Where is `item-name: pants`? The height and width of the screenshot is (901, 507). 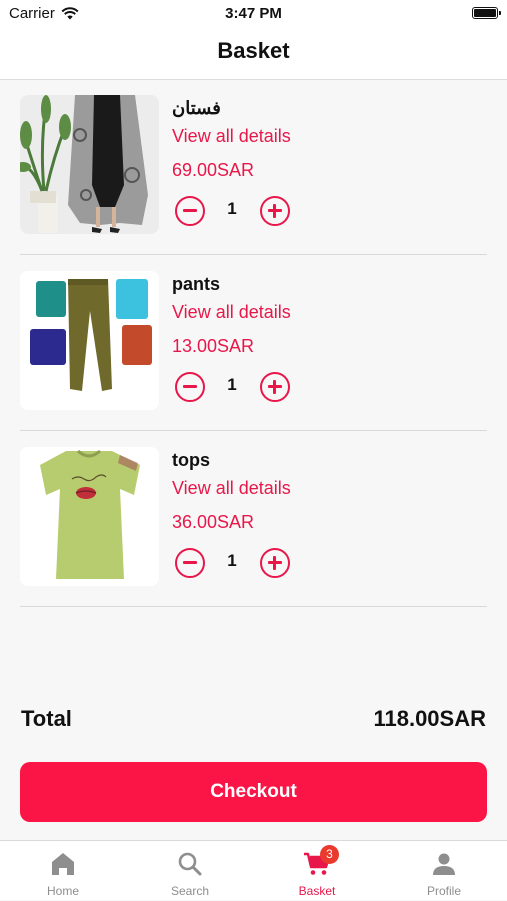
item-name: pants is located at coordinates (196, 284).